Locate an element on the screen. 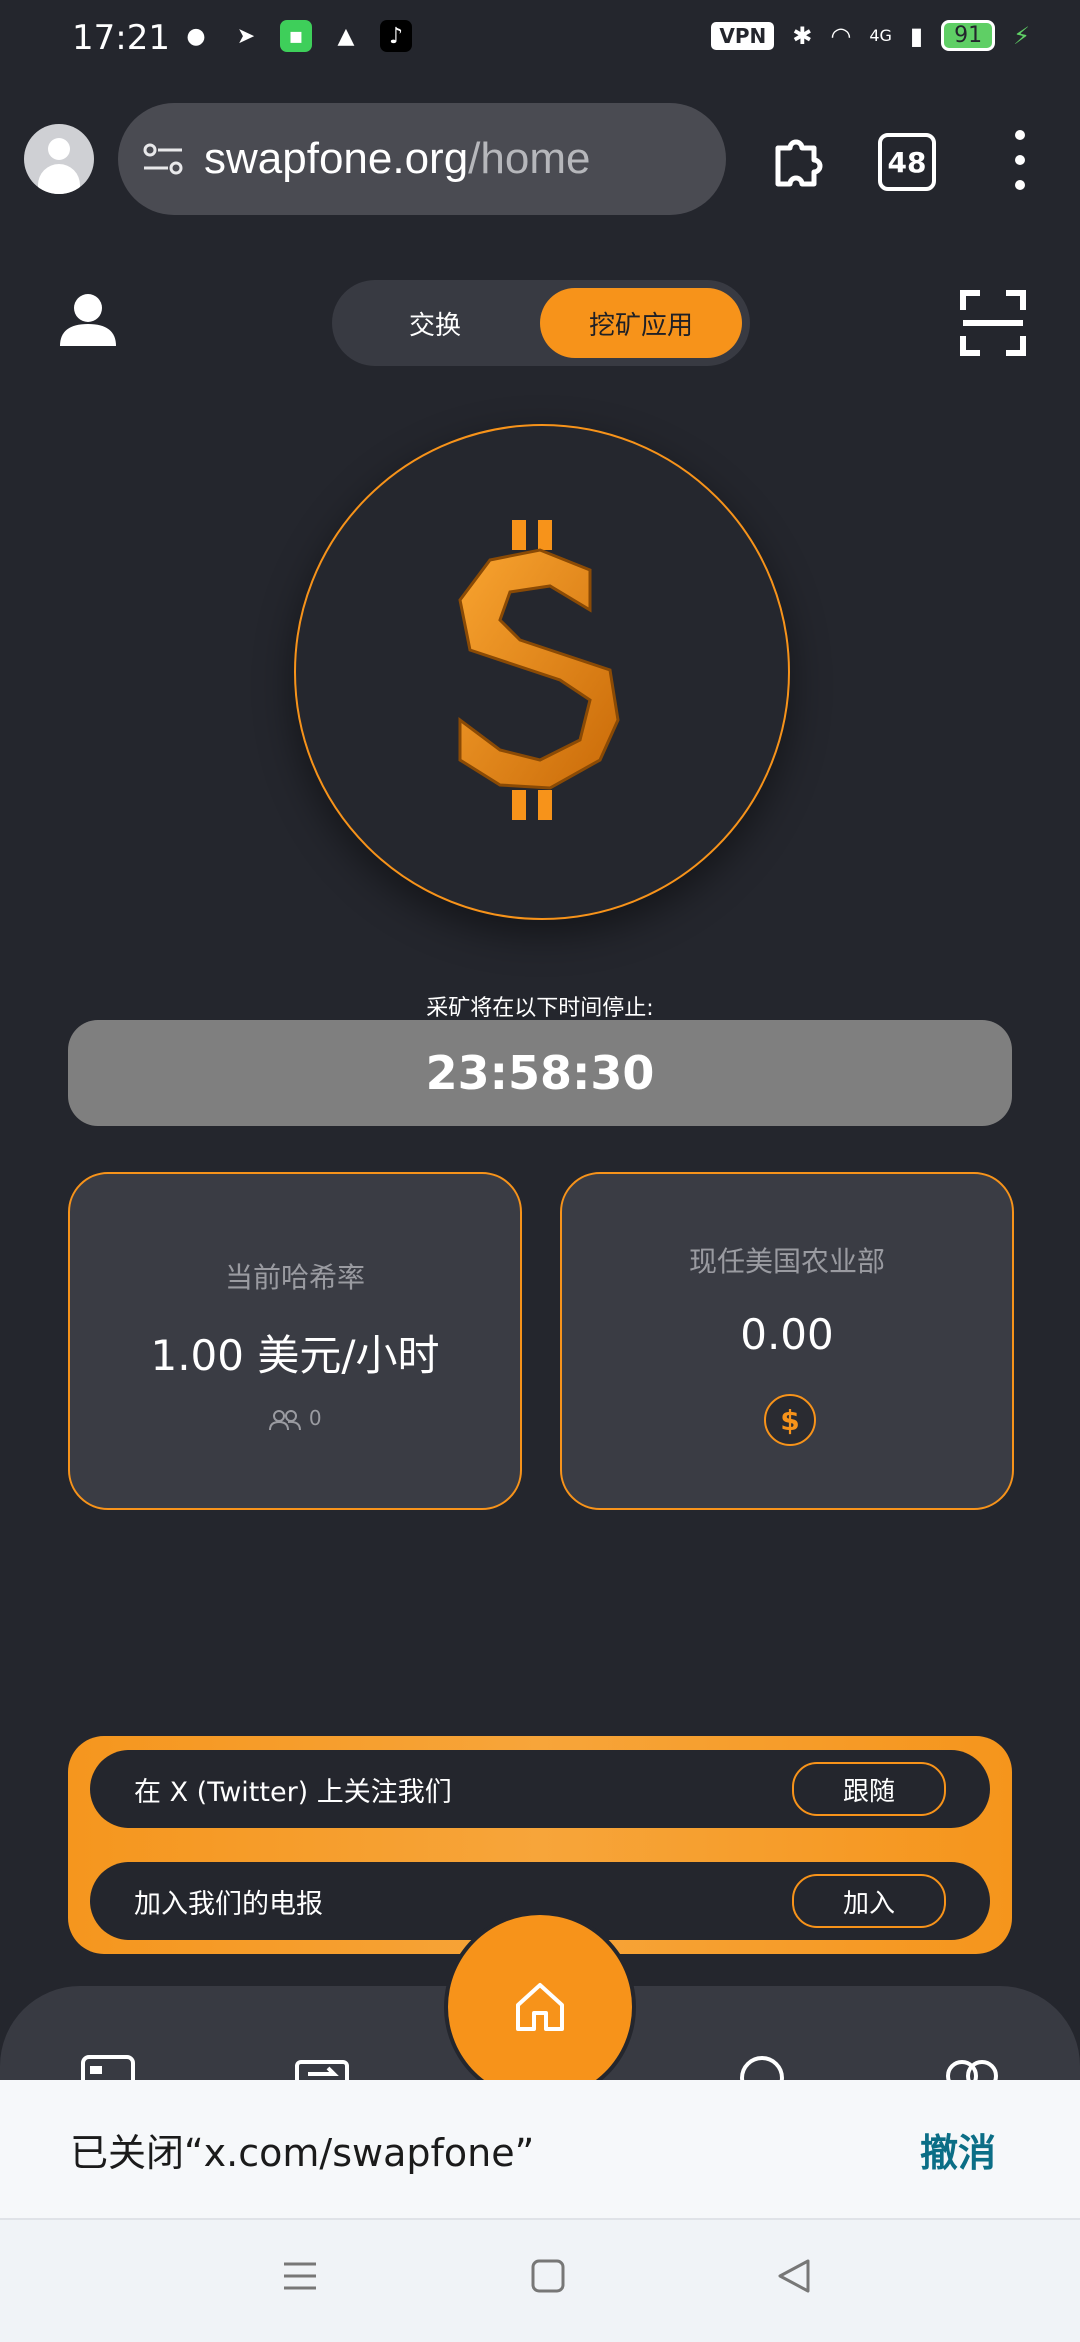 The height and width of the screenshot is (2342, 1080). extensions-icon is located at coordinates (798, 160).